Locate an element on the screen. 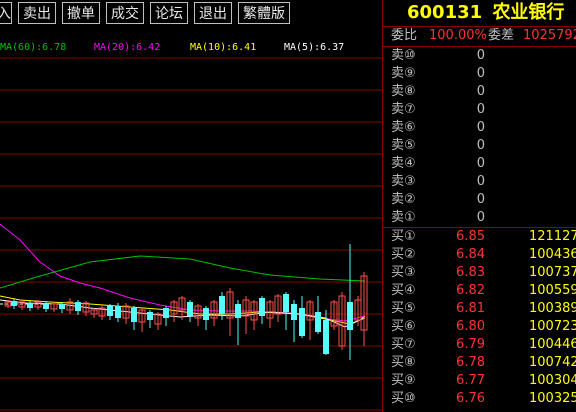 Image resolution: width=576 pixels, height=412 pixels. buy-order-label: 买⑦ is located at coordinates (403, 344).